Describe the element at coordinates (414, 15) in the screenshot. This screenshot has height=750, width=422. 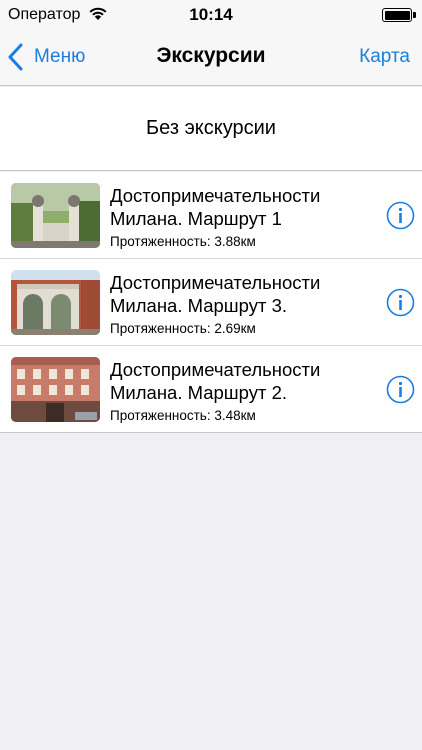
I see `battery-tip` at that location.